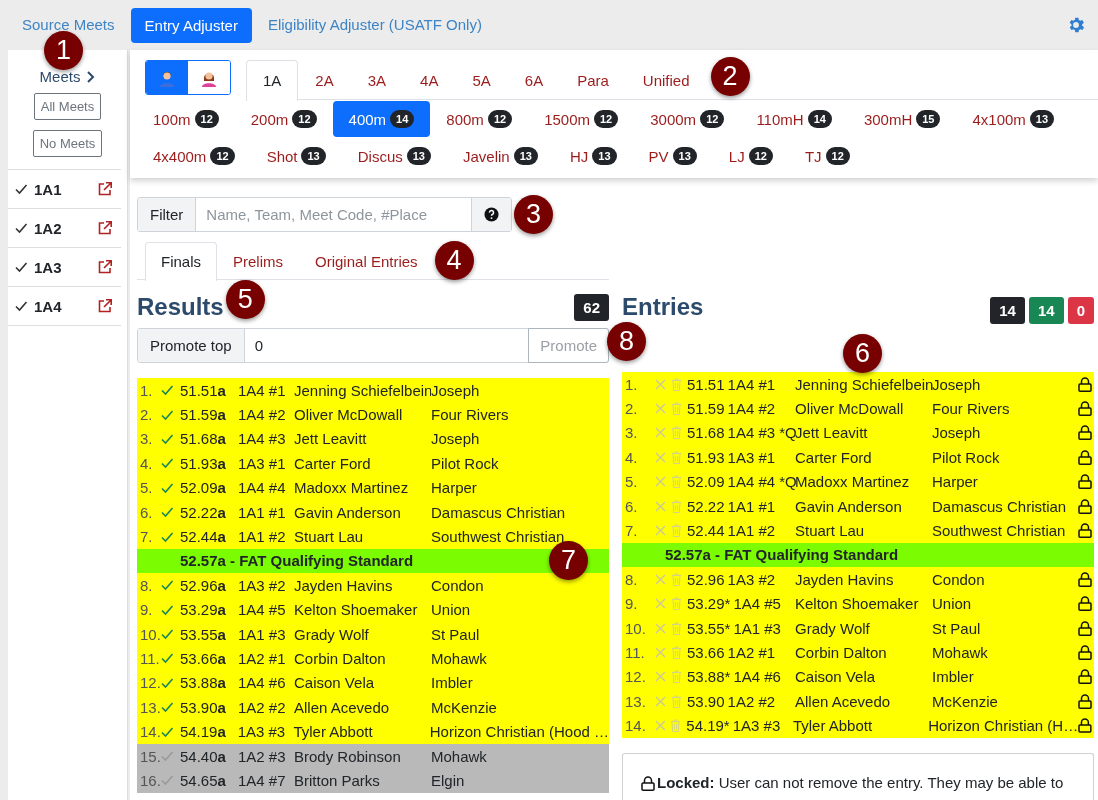  Describe the element at coordinates (631, 409) in the screenshot. I see `place-number: 2.` at that location.